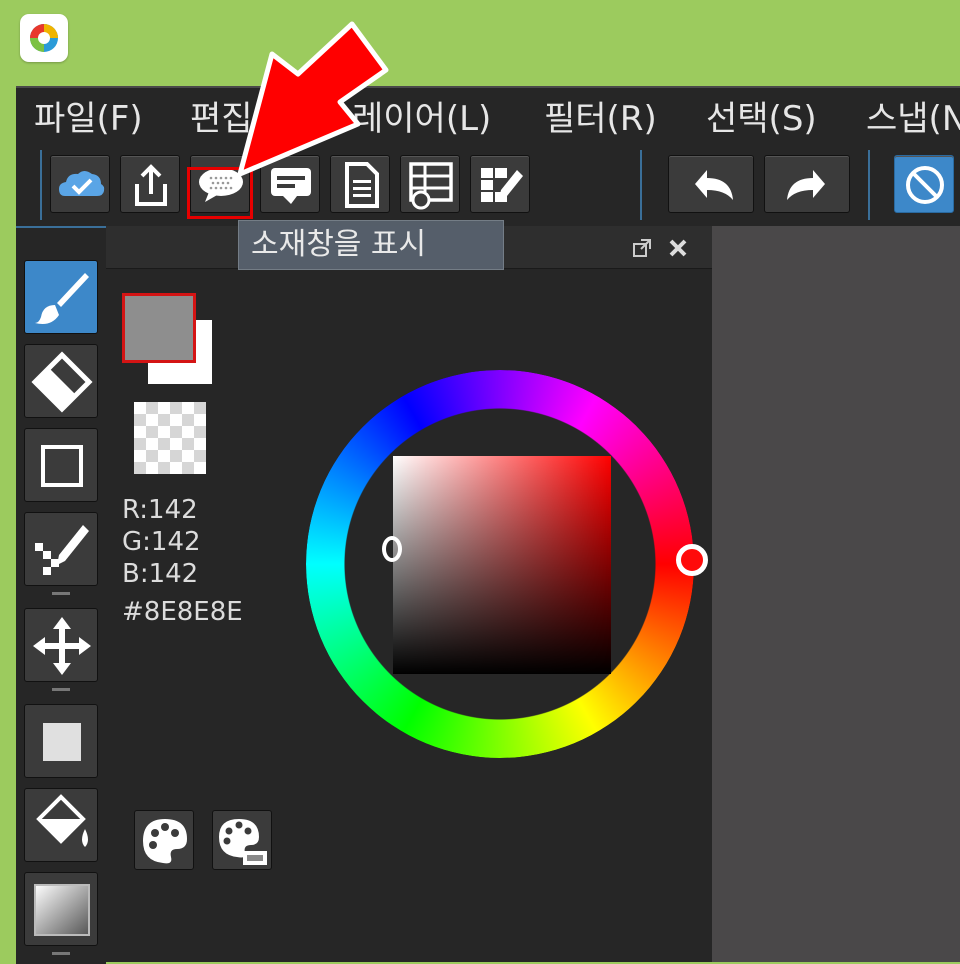 This screenshot has height=964, width=960. What do you see at coordinates (88, 119) in the screenshot?
I see `menu-file: 파일(F)` at bounding box center [88, 119].